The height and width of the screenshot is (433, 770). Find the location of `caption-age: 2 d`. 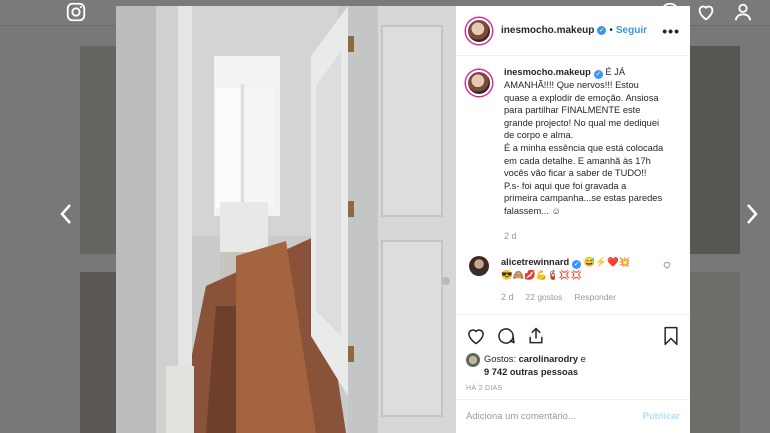

caption-age: 2 d is located at coordinates (589, 236).